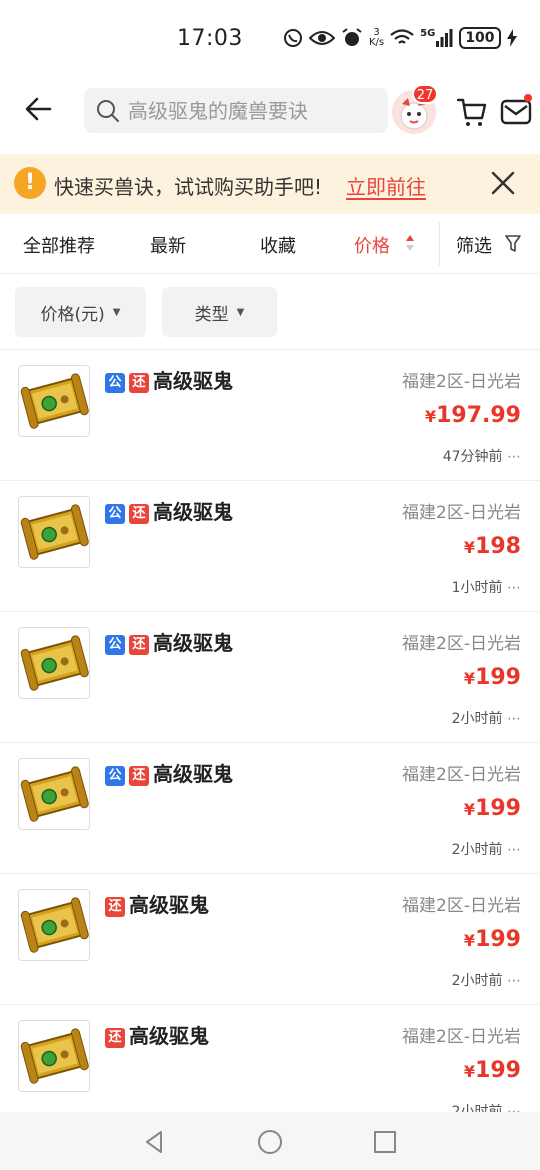 This screenshot has height=1170, width=540. What do you see at coordinates (372, 245) in the screenshot?
I see `tab-price: 价格` at bounding box center [372, 245].